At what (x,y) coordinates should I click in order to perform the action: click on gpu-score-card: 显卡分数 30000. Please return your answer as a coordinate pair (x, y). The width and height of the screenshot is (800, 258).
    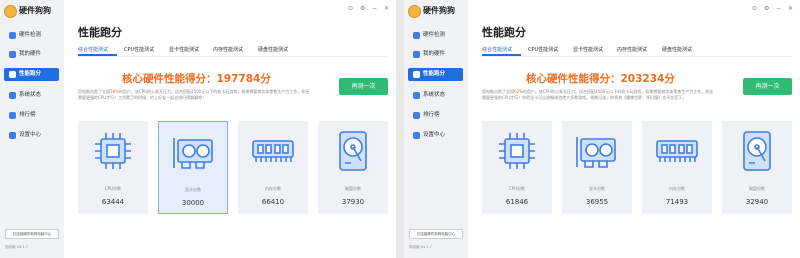
    Looking at the image, I should click on (193, 167).